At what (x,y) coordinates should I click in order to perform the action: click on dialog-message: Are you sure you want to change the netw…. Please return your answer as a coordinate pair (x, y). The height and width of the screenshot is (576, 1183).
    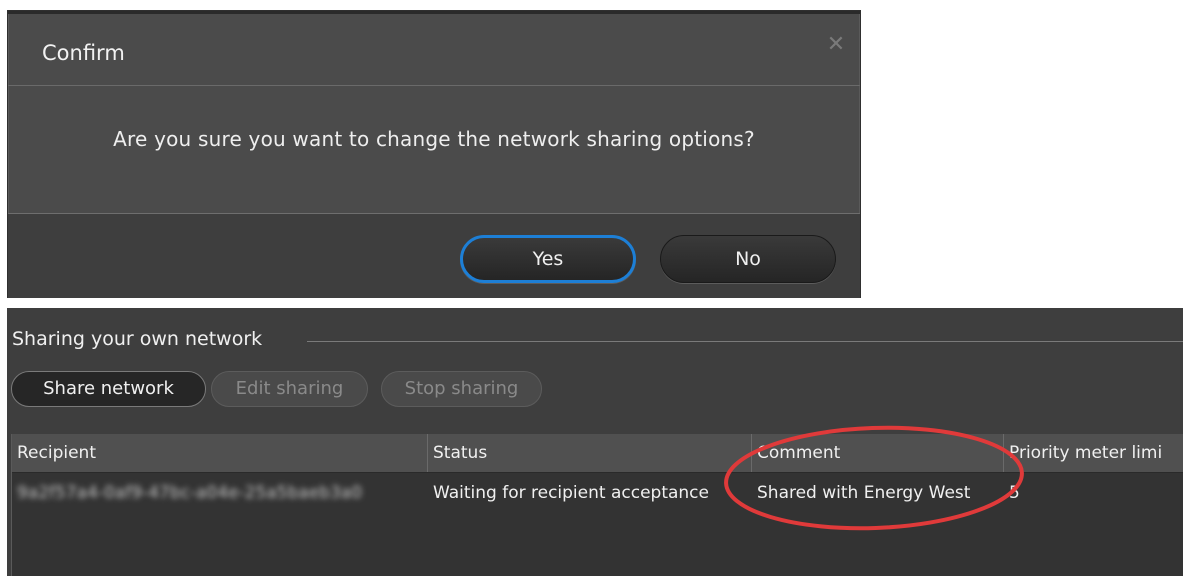
    Looking at the image, I should click on (434, 139).